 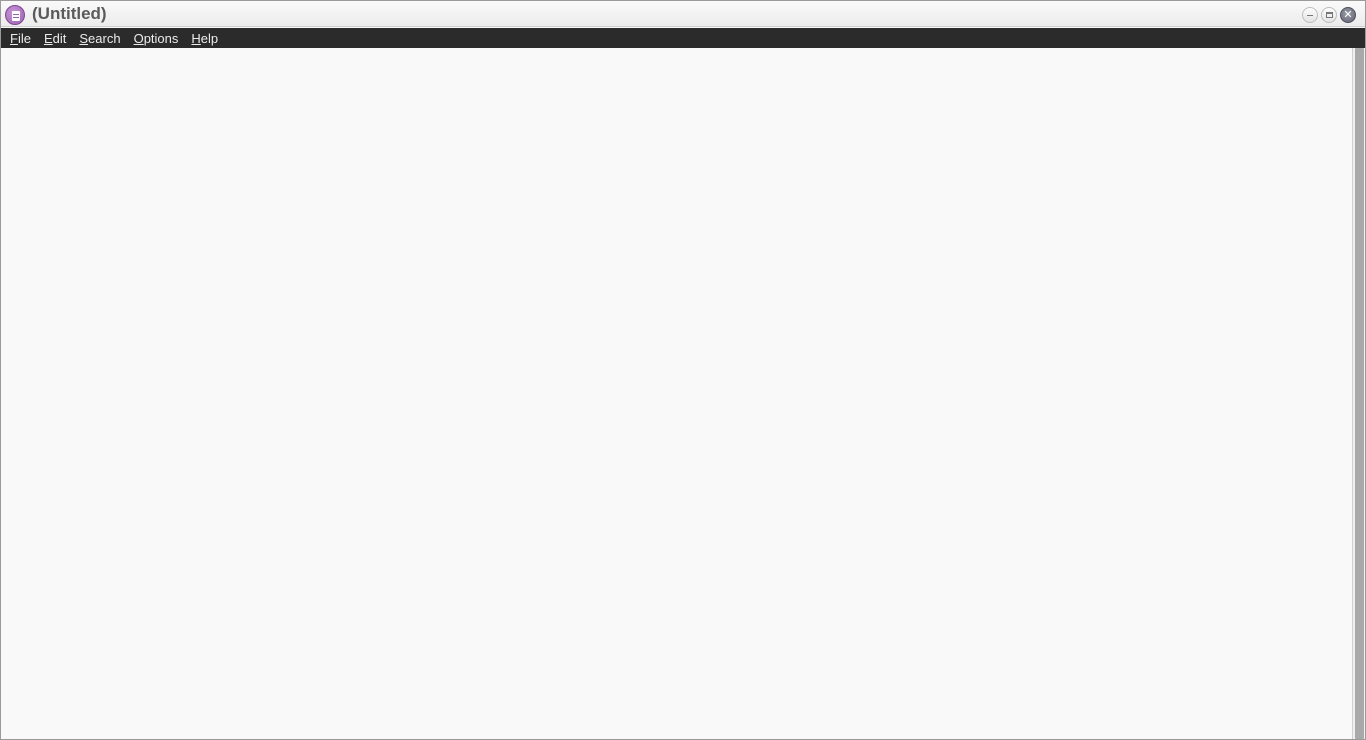 What do you see at coordinates (14, 38) in the screenshot?
I see `menu-file-mnemonic: F` at bounding box center [14, 38].